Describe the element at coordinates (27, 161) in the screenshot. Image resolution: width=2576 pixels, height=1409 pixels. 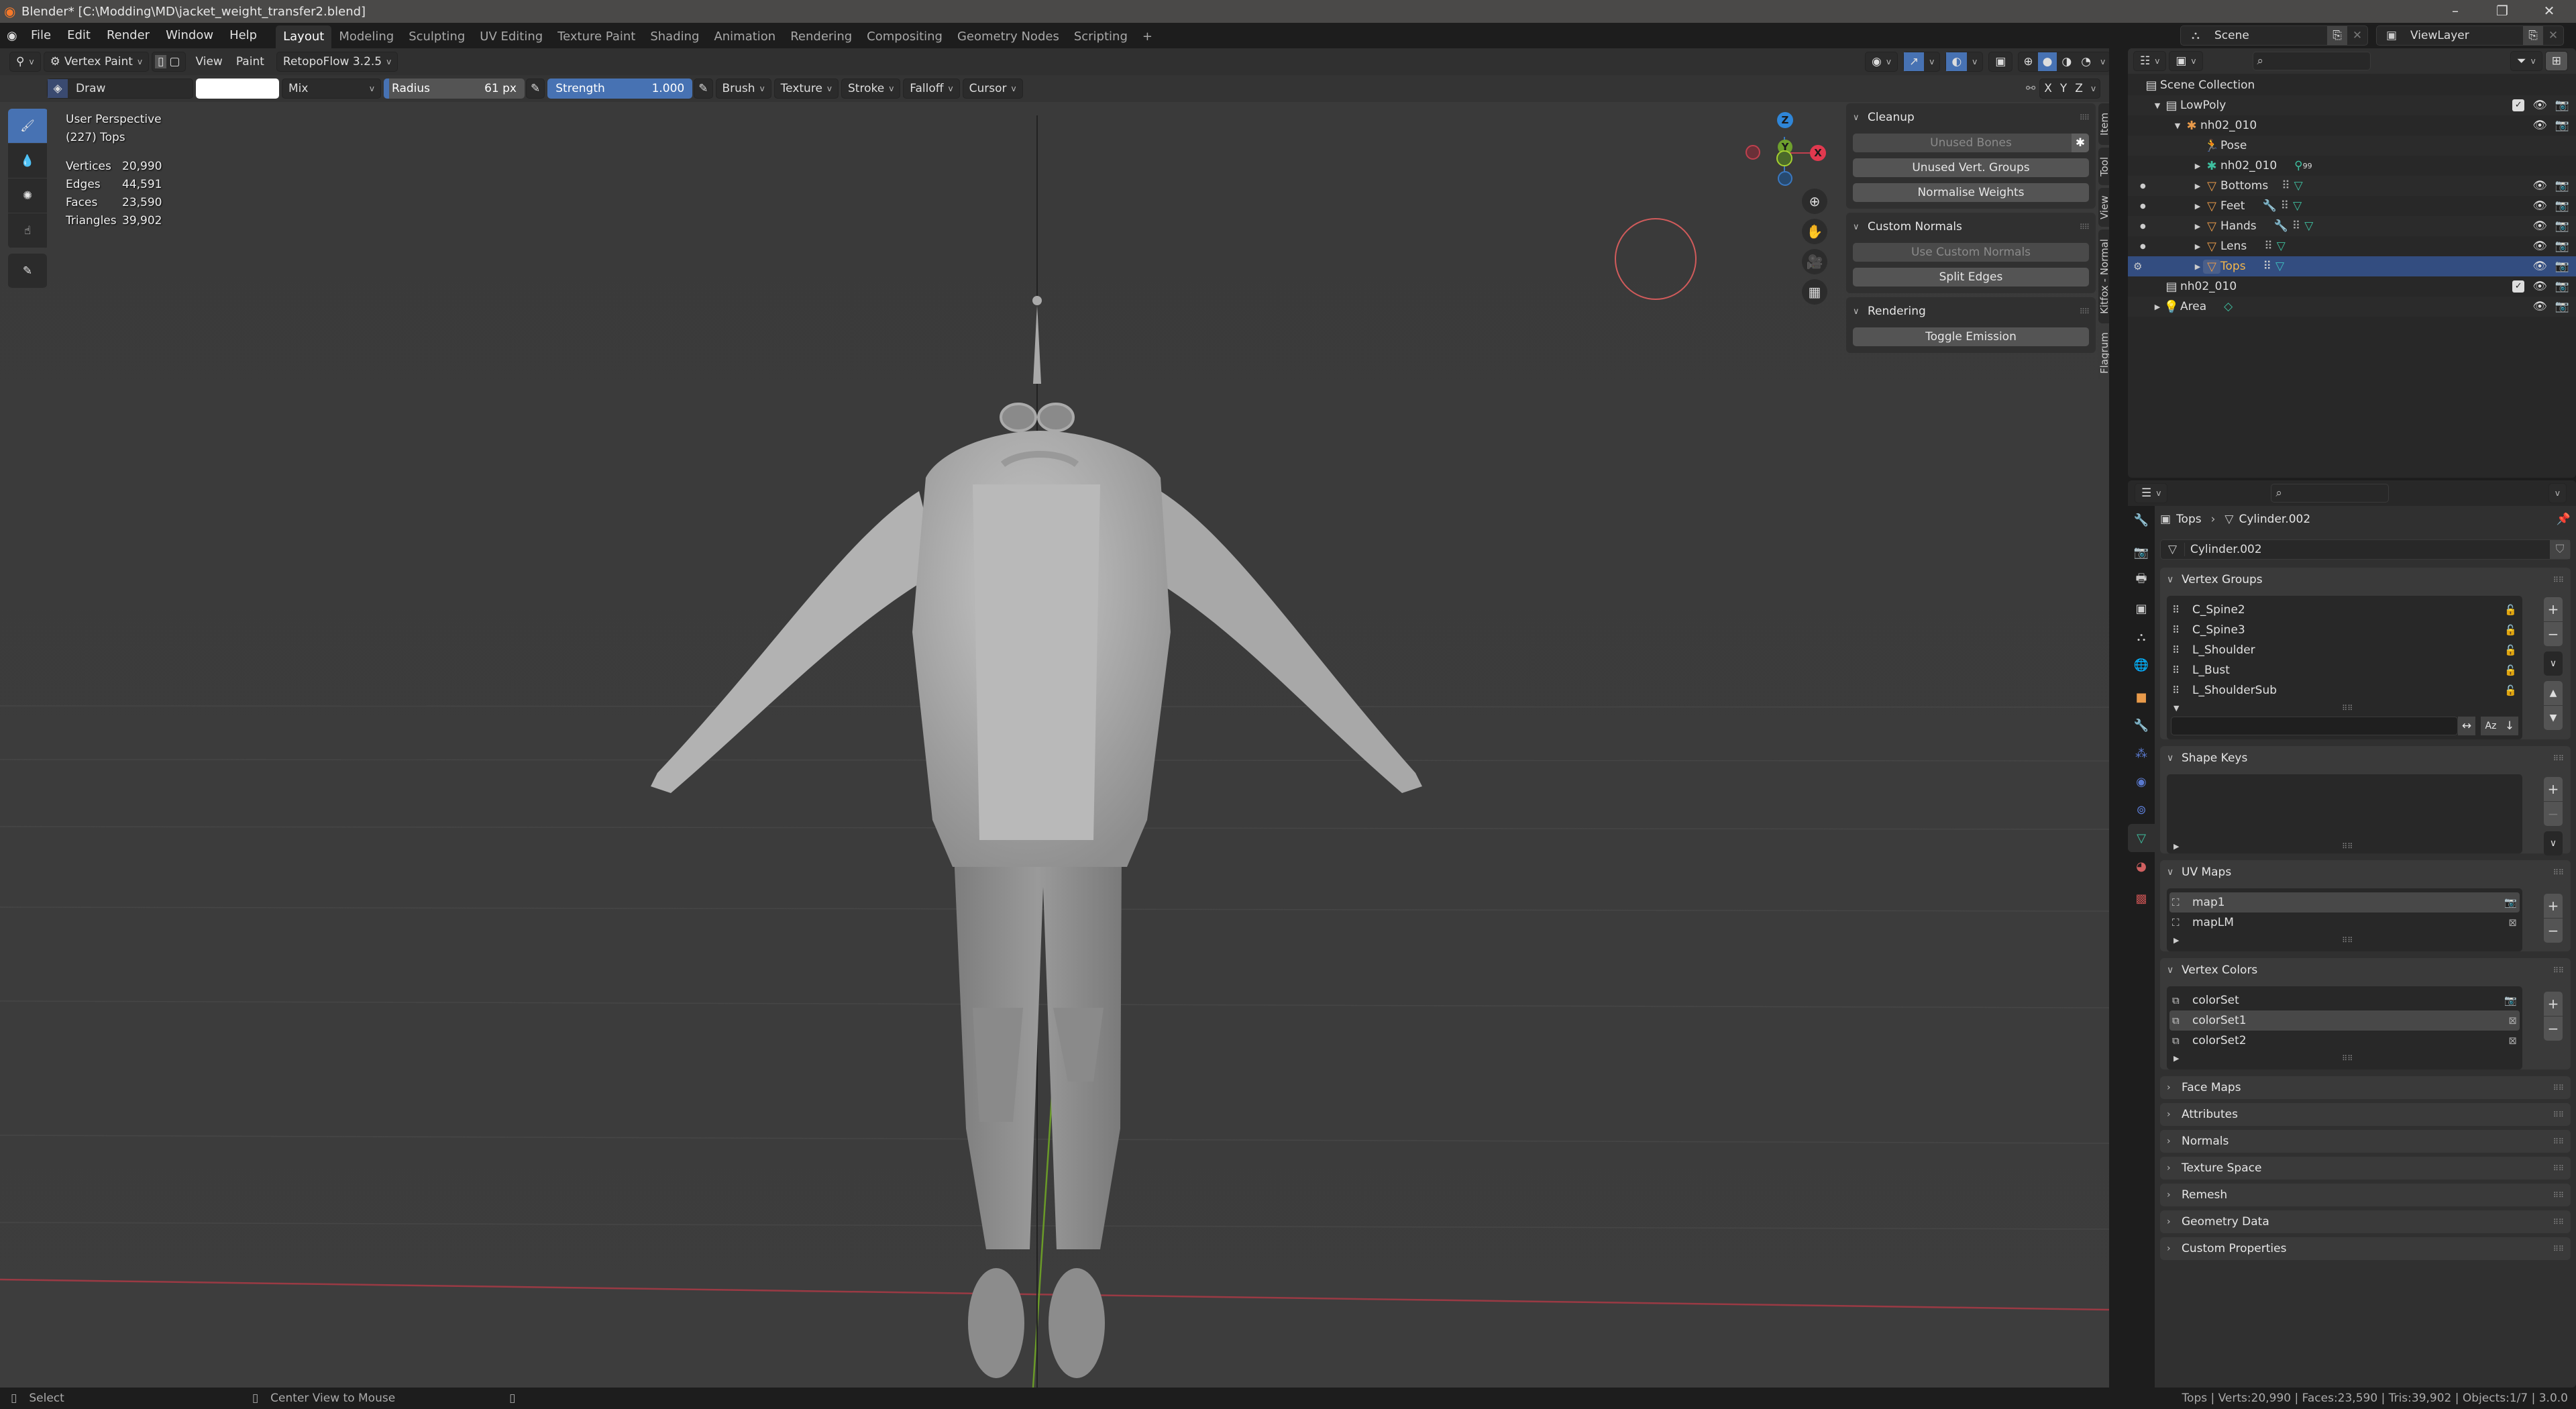
I see `blur-tool-button: 💧` at that location.